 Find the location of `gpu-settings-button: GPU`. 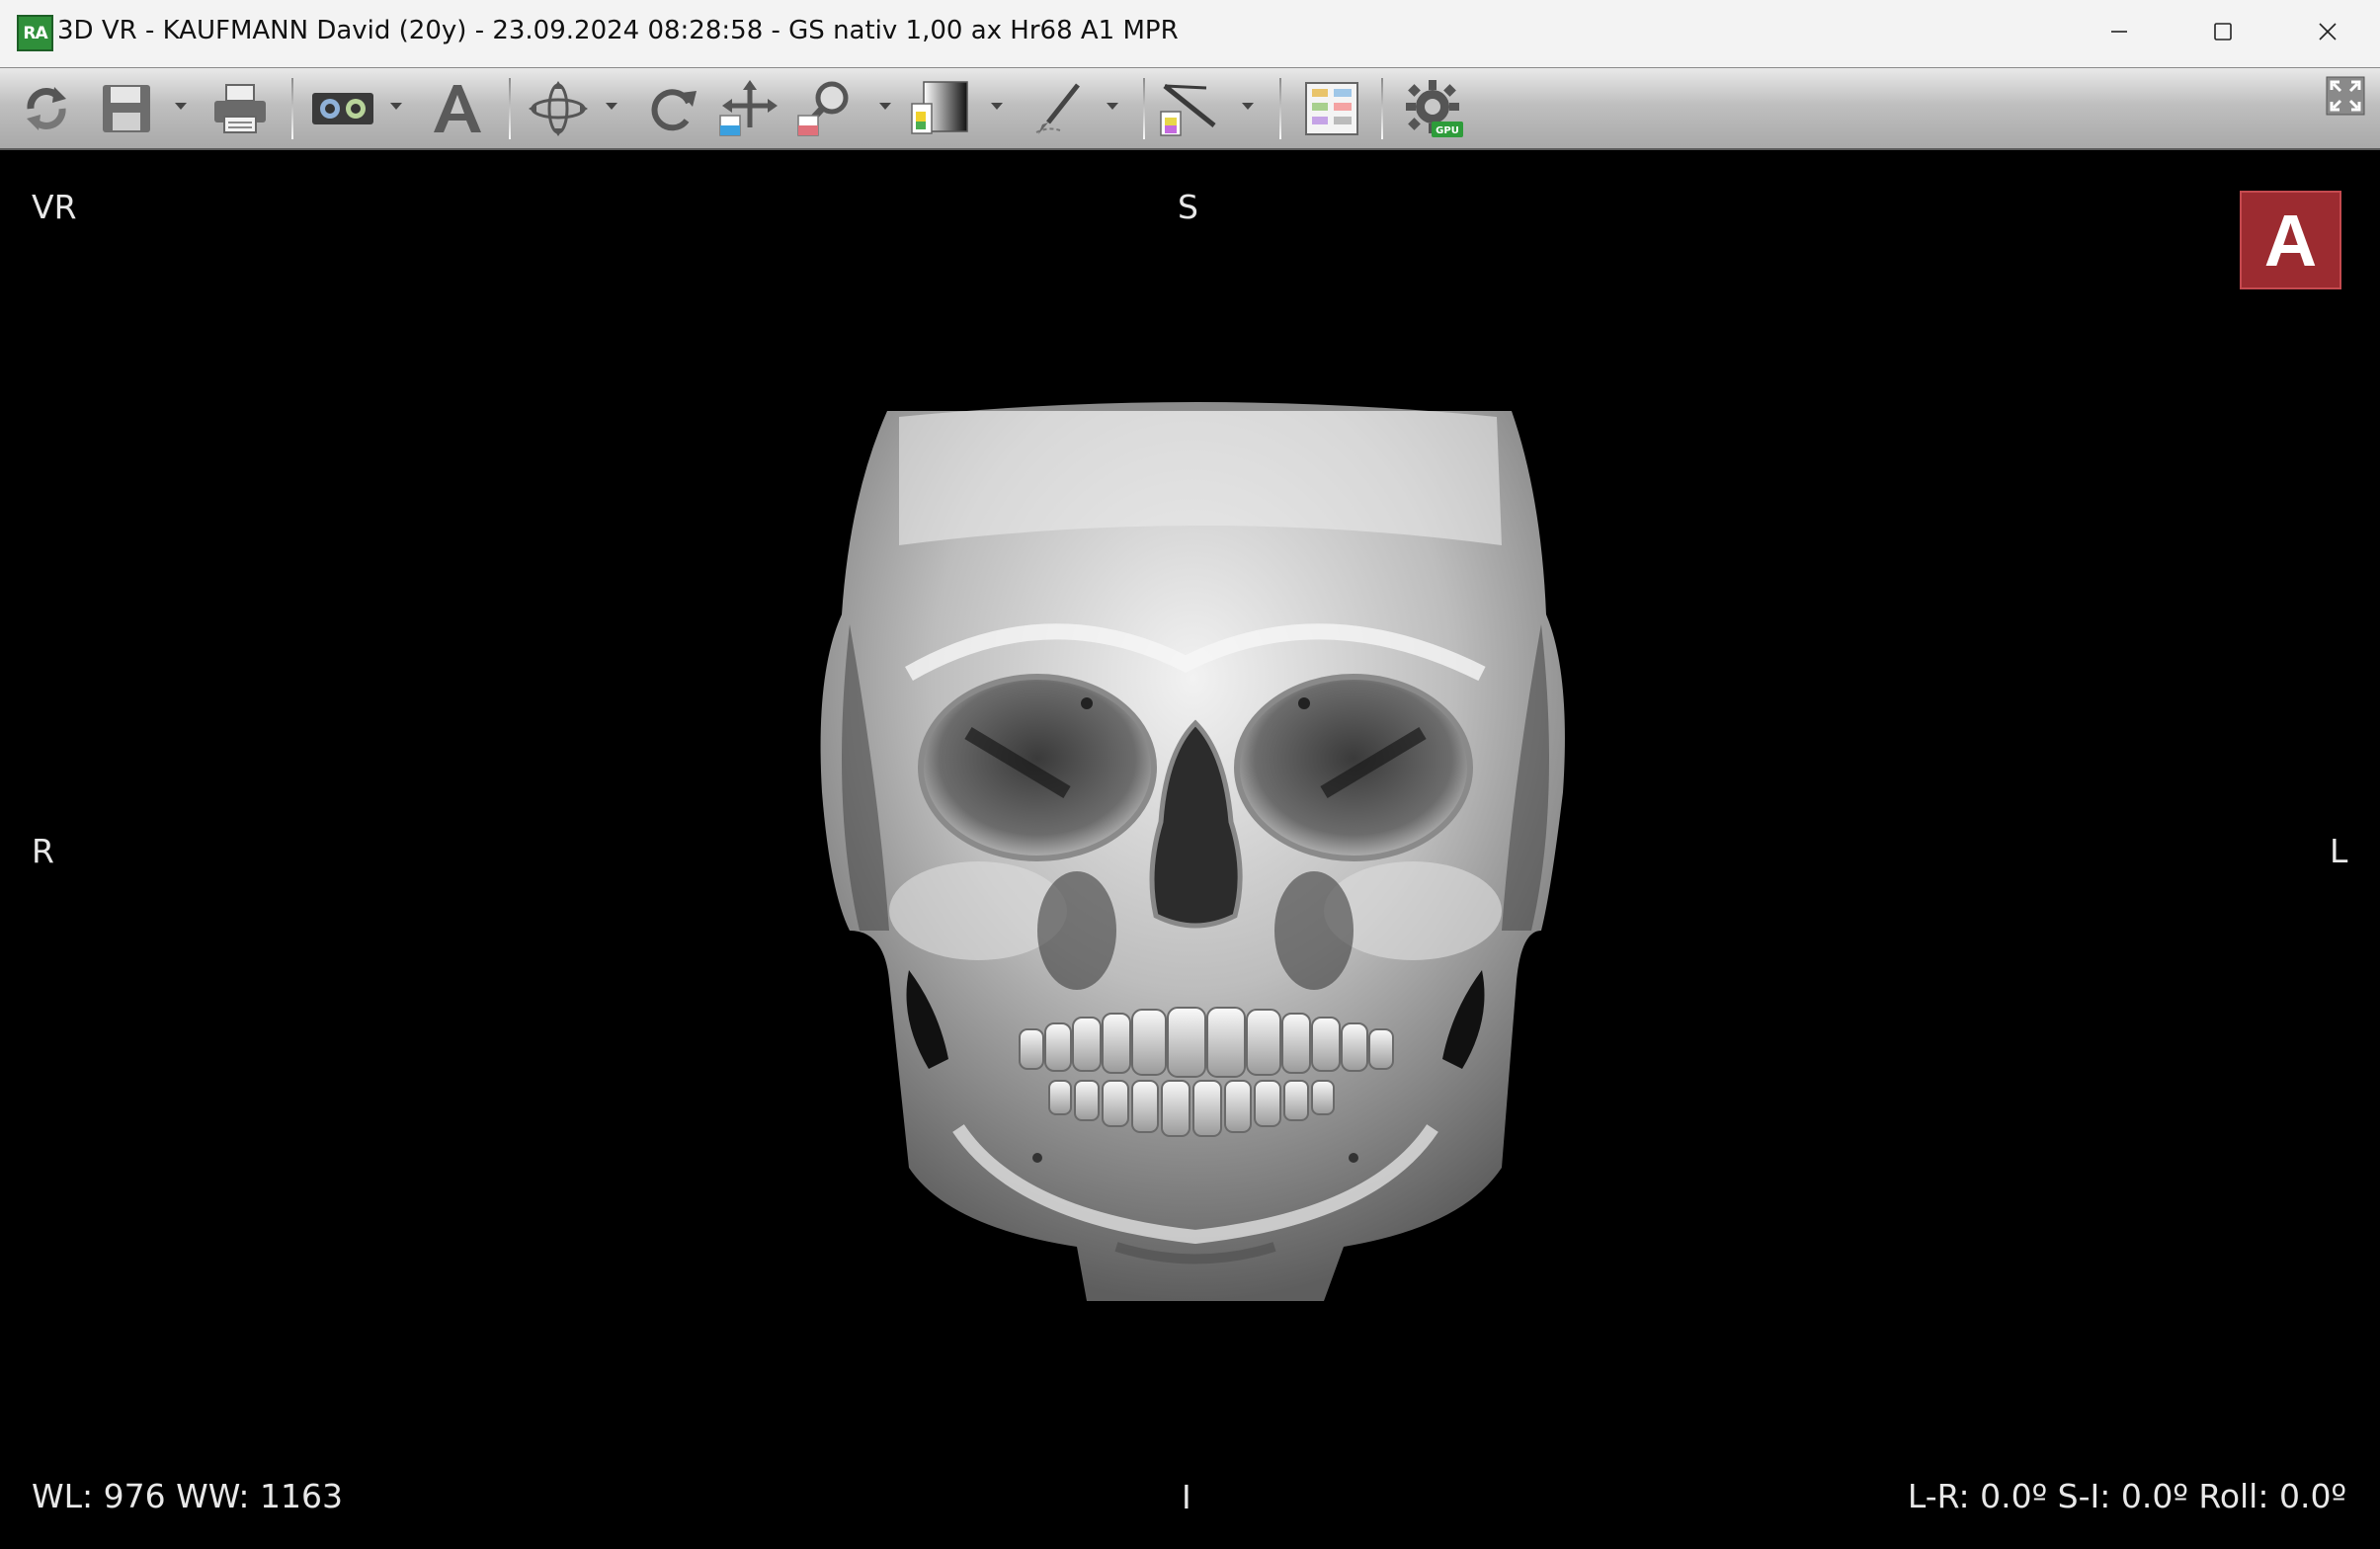

gpu-settings-button: GPU is located at coordinates (1433, 109).